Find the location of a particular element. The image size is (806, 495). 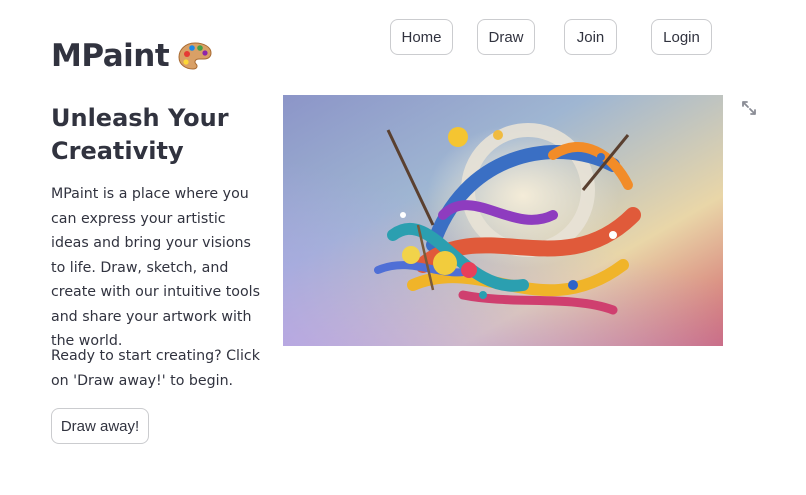

draw-away-button: Draw away! is located at coordinates (100, 426).